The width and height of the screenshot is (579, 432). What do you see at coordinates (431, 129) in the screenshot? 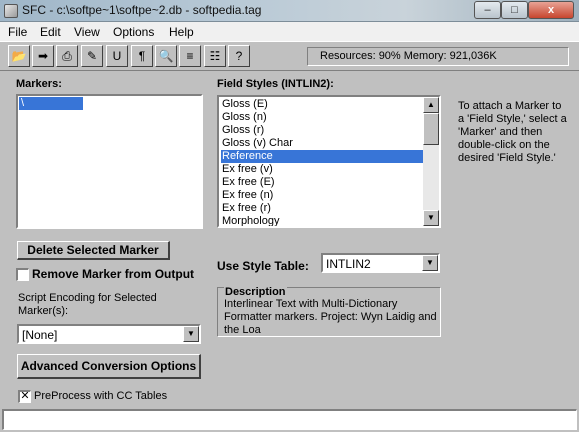
I see `scroll-thumb` at bounding box center [431, 129].